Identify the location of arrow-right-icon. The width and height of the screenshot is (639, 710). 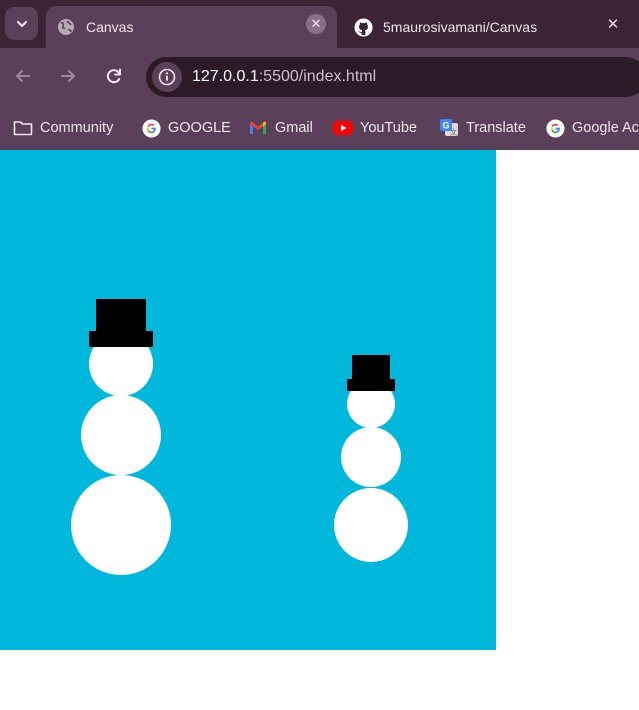
(68, 76).